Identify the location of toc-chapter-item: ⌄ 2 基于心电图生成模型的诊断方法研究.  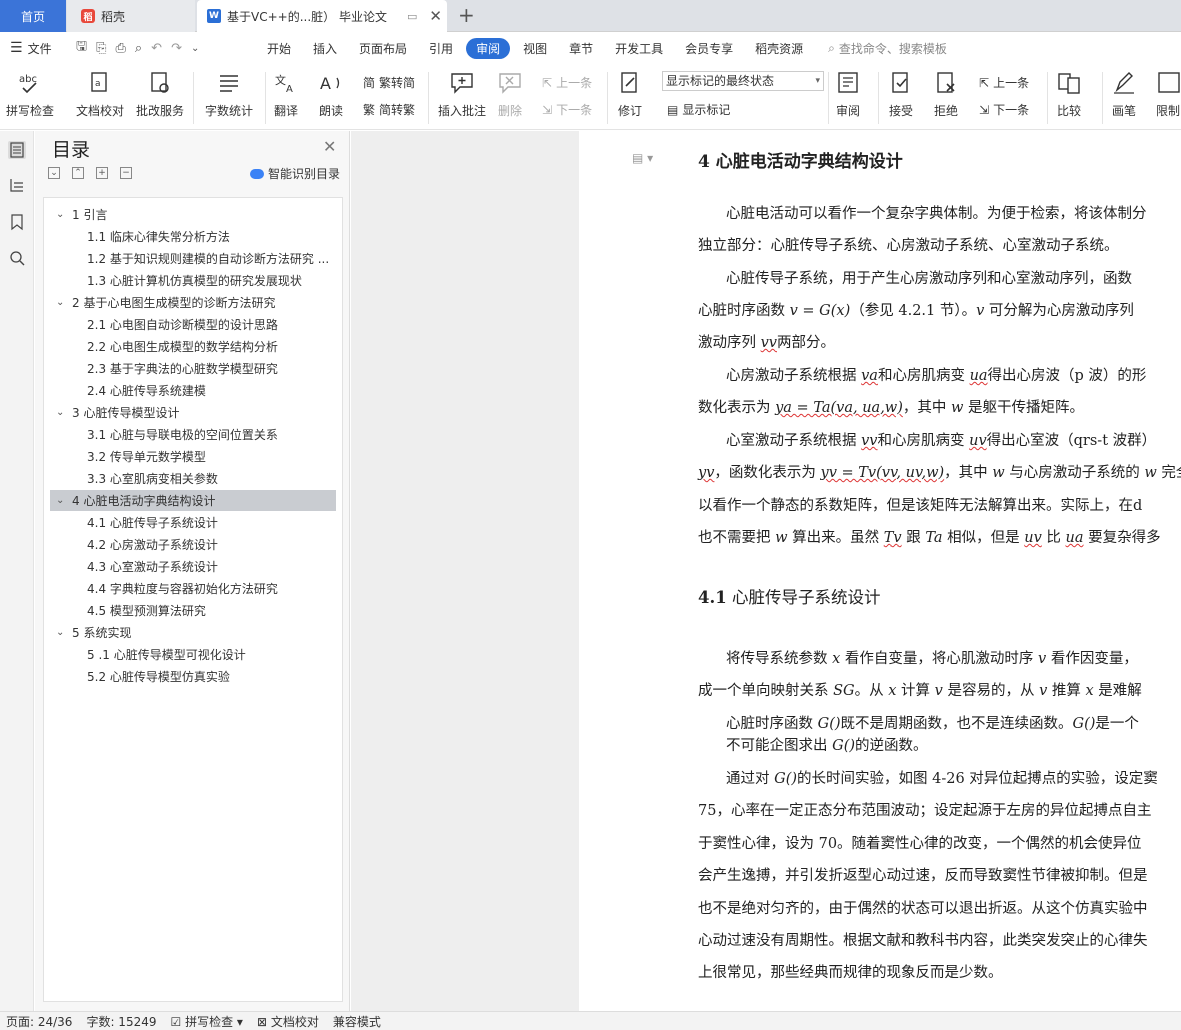
(193, 302).